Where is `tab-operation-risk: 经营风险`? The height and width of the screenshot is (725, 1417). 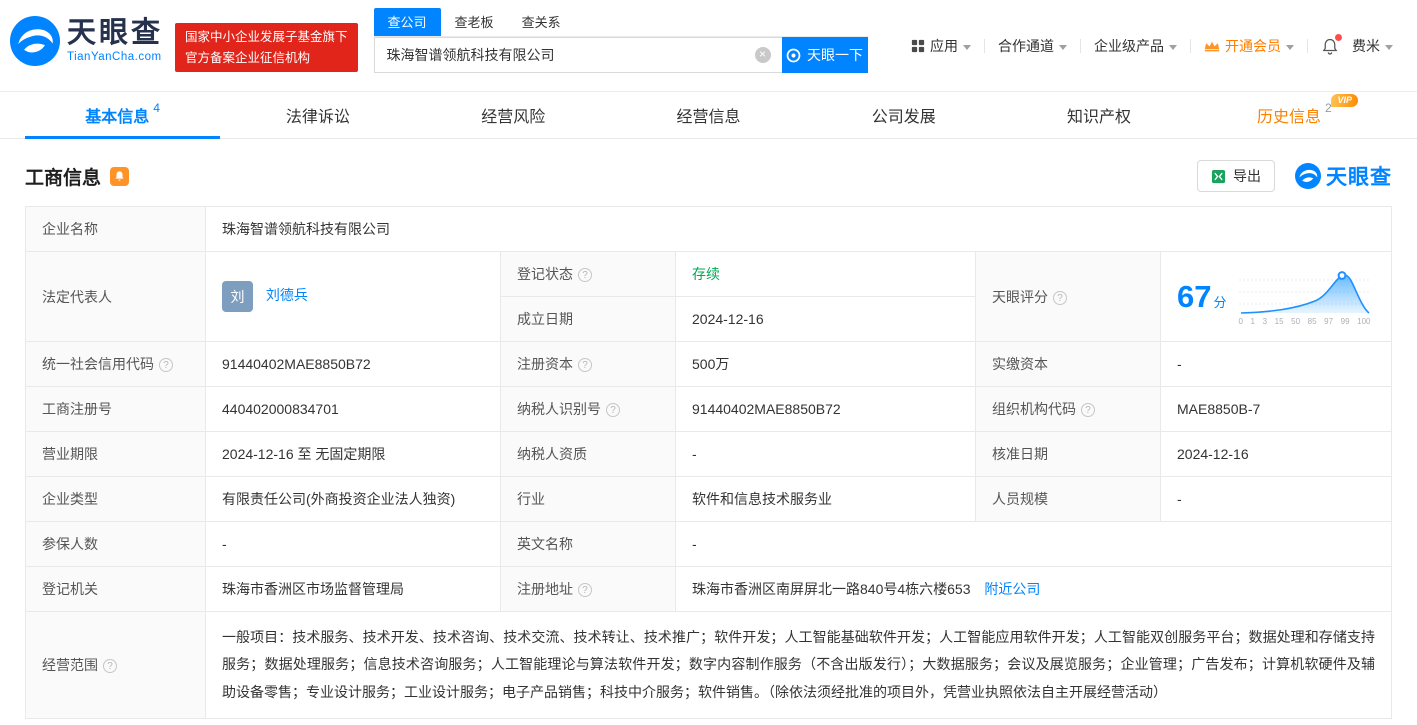
tab-operation-risk: 经营风险 is located at coordinates (513, 115).